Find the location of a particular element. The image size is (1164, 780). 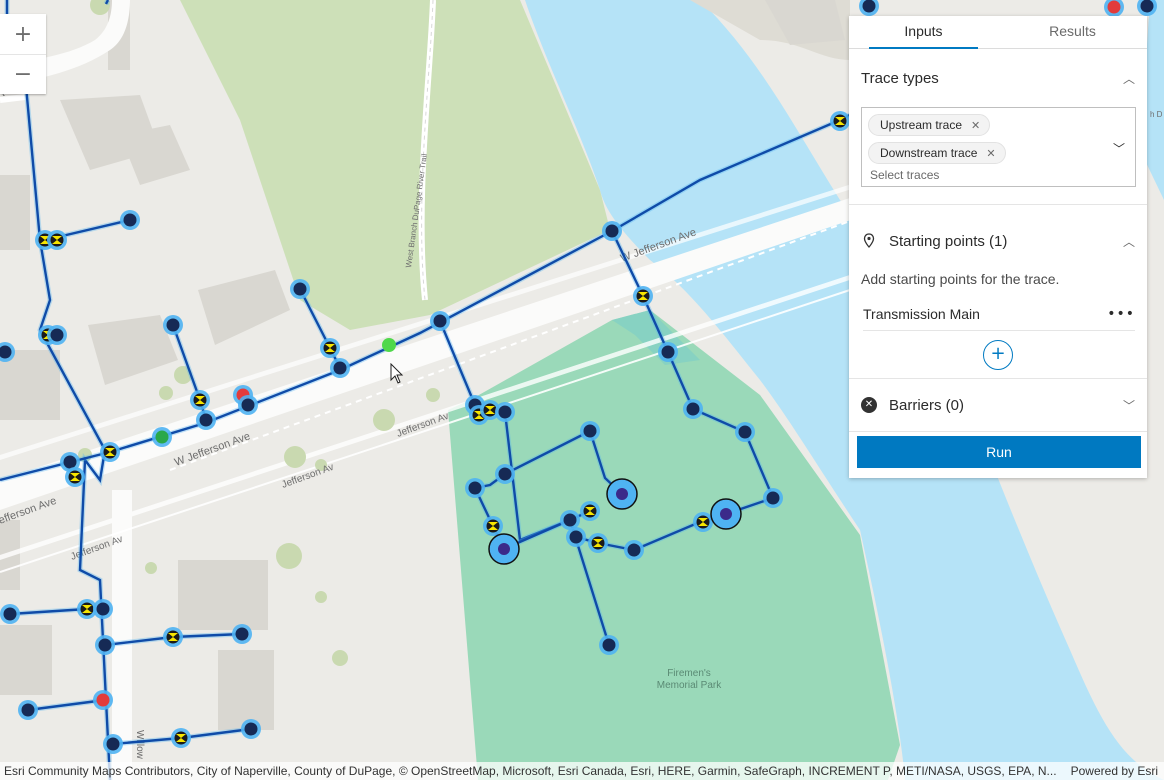

powered-by-esri: Powered by Esri is located at coordinates (1114, 771).